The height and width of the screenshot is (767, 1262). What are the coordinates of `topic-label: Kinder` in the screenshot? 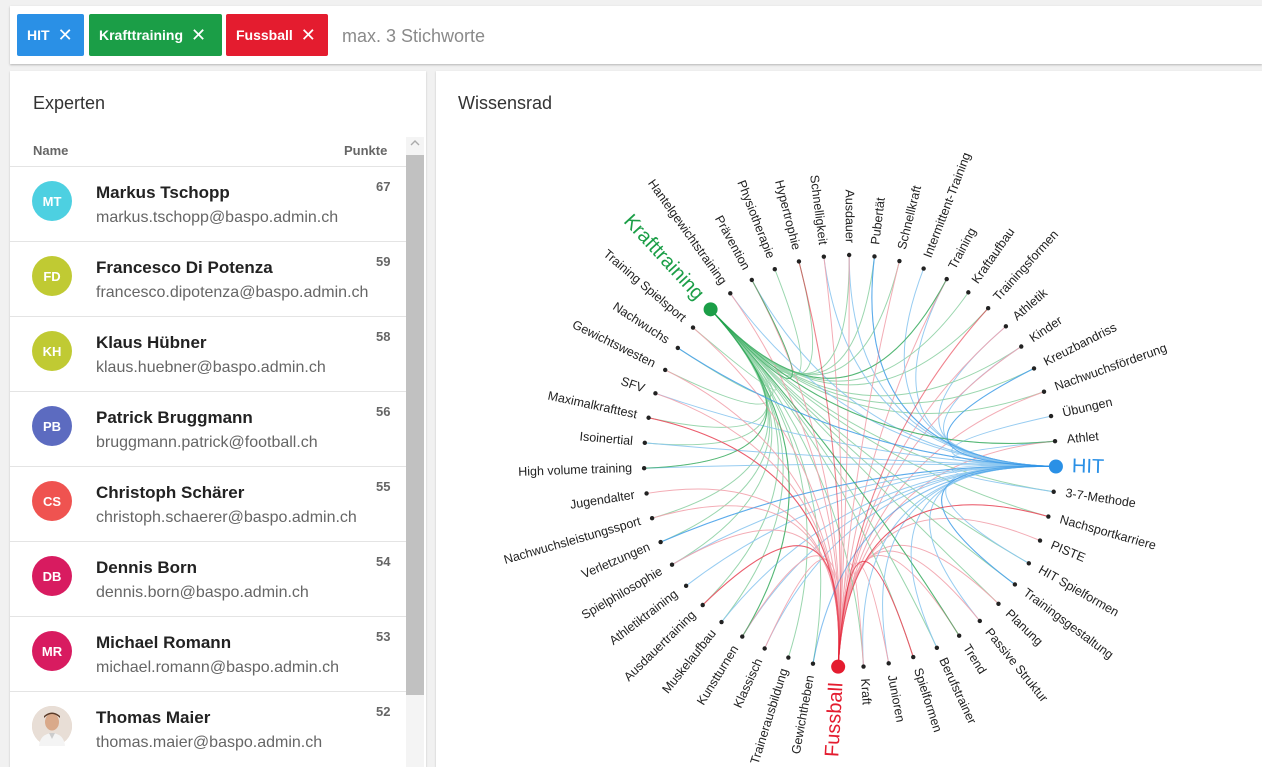 It's located at (1046, 329).